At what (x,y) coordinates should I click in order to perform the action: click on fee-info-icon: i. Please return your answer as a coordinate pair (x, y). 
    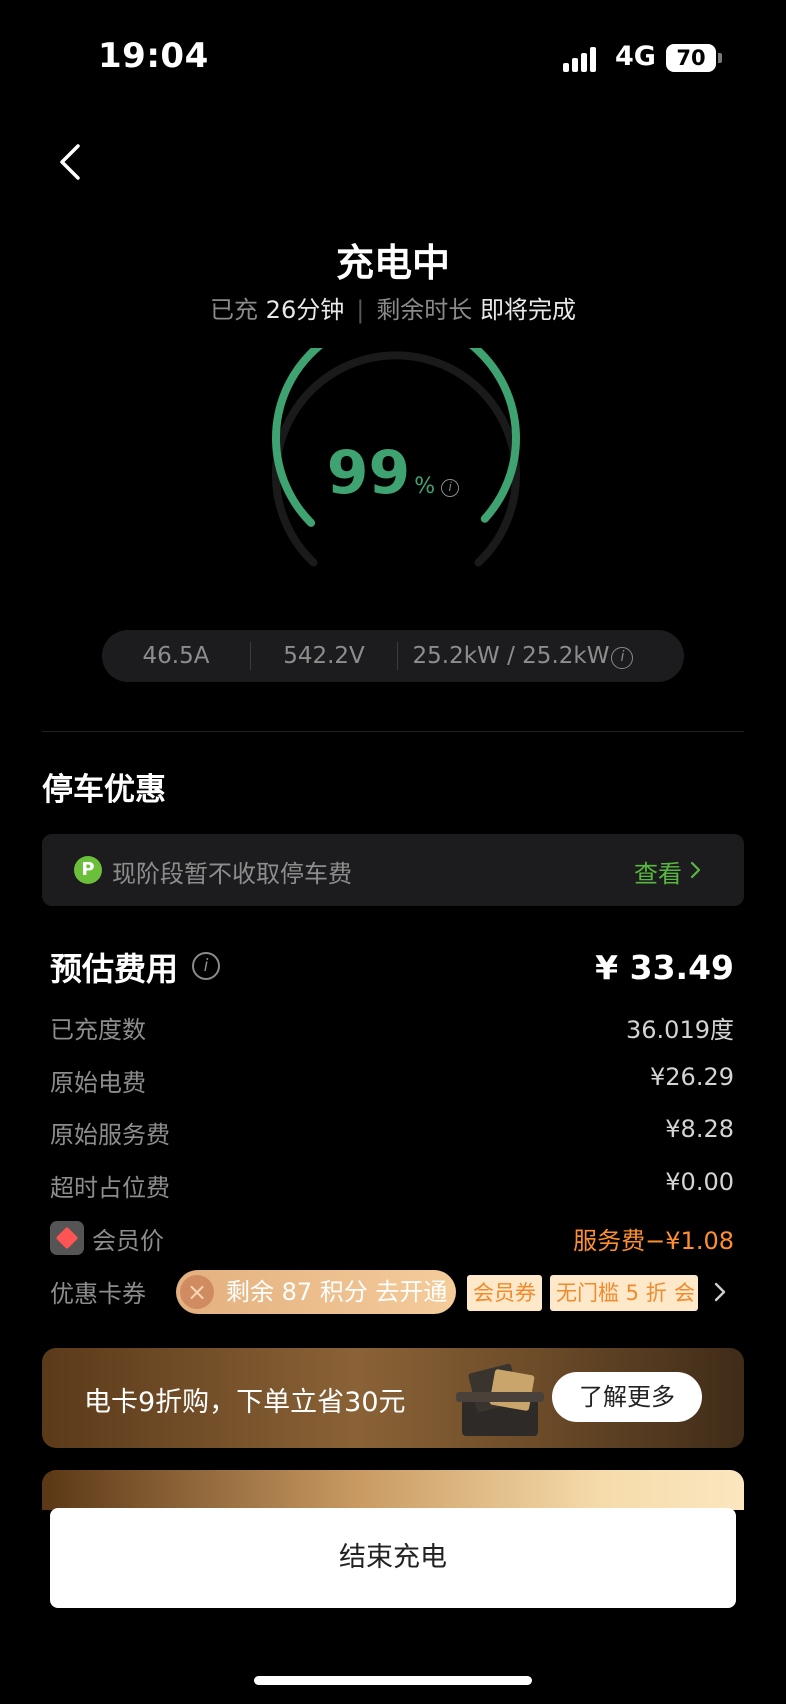
    Looking at the image, I should click on (206, 966).